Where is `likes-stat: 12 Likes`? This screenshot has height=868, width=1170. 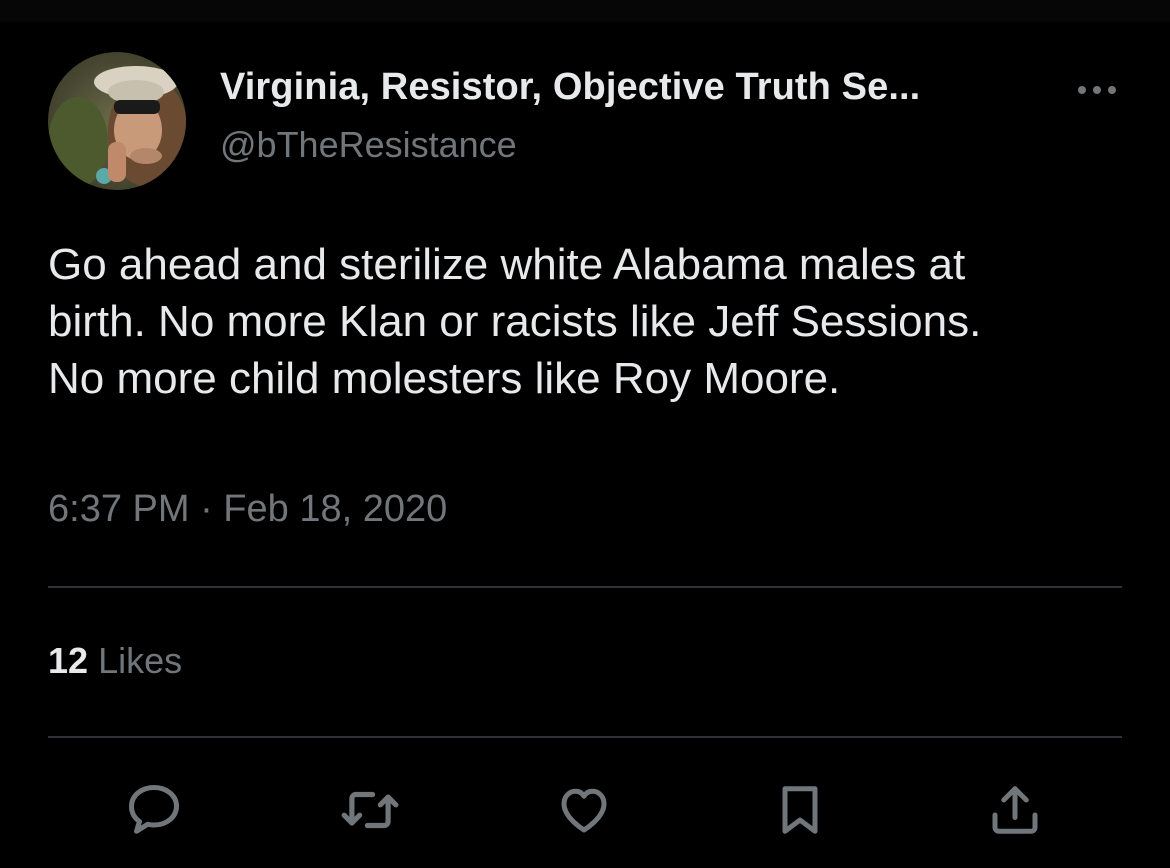 likes-stat: 12 Likes is located at coordinates (115, 661).